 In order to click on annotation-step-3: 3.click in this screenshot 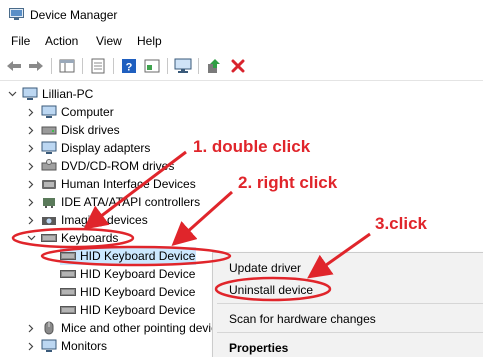, I will do `click(401, 223)`.